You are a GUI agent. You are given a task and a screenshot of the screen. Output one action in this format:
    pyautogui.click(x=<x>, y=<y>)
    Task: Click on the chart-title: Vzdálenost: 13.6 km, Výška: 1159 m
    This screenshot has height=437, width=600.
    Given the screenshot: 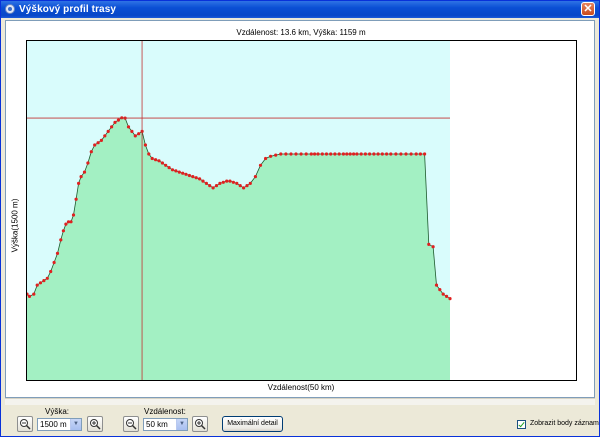 What is the action you would take?
    pyautogui.click(x=301, y=32)
    